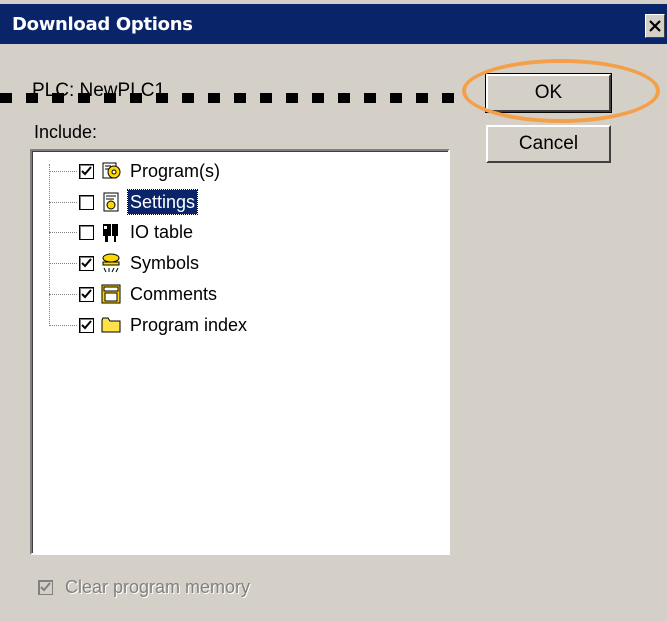 The image size is (667, 621). What do you see at coordinates (102, 24) in the screenshot?
I see `window-title: Download Options` at bounding box center [102, 24].